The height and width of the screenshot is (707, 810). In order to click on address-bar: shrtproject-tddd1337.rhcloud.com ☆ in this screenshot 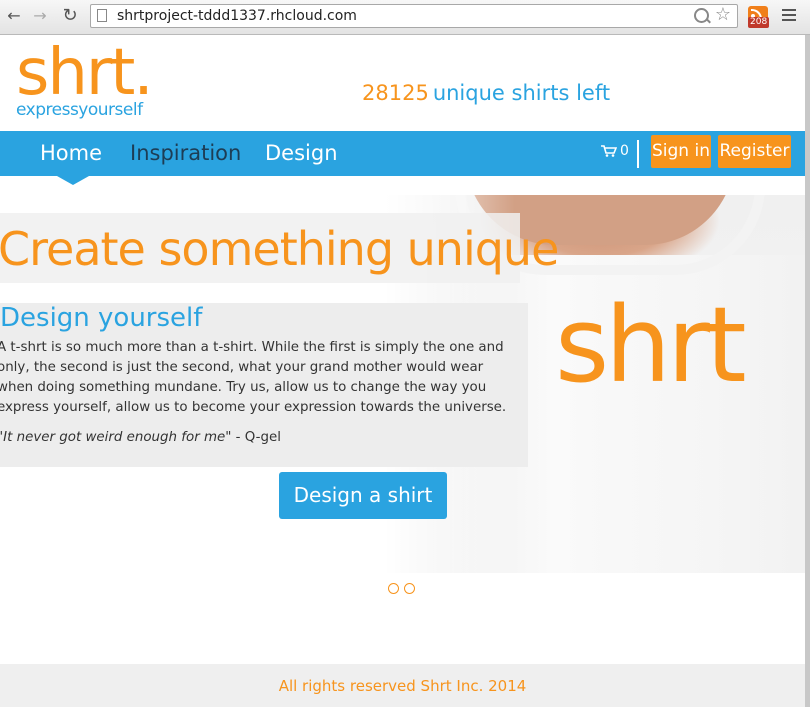, I will do `click(414, 16)`.